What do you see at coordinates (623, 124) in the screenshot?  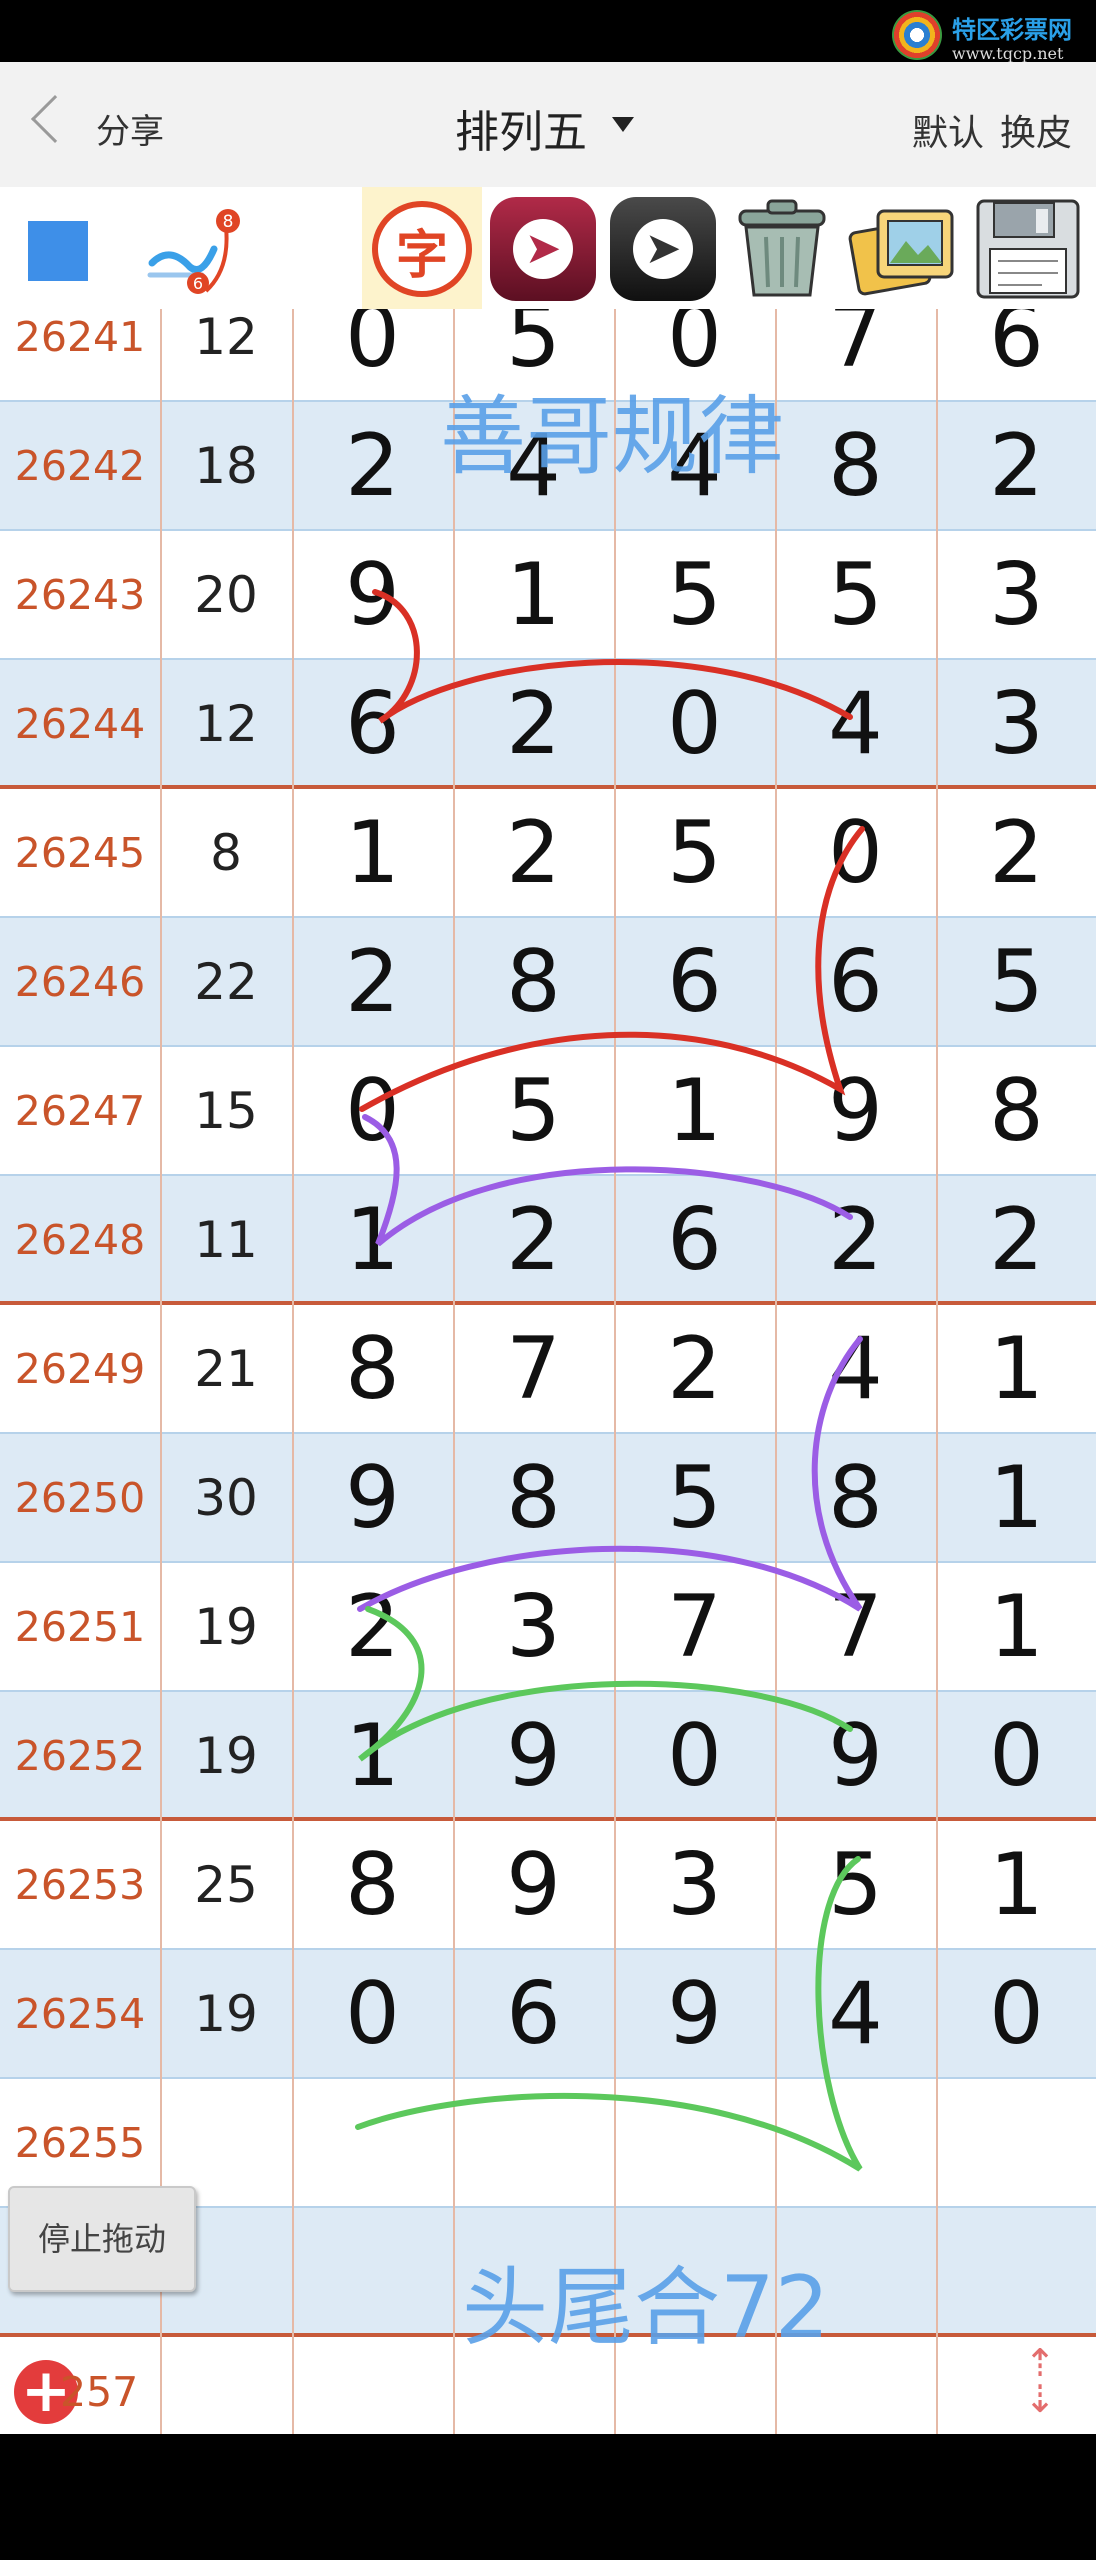 I see `caret-down-icon` at bounding box center [623, 124].